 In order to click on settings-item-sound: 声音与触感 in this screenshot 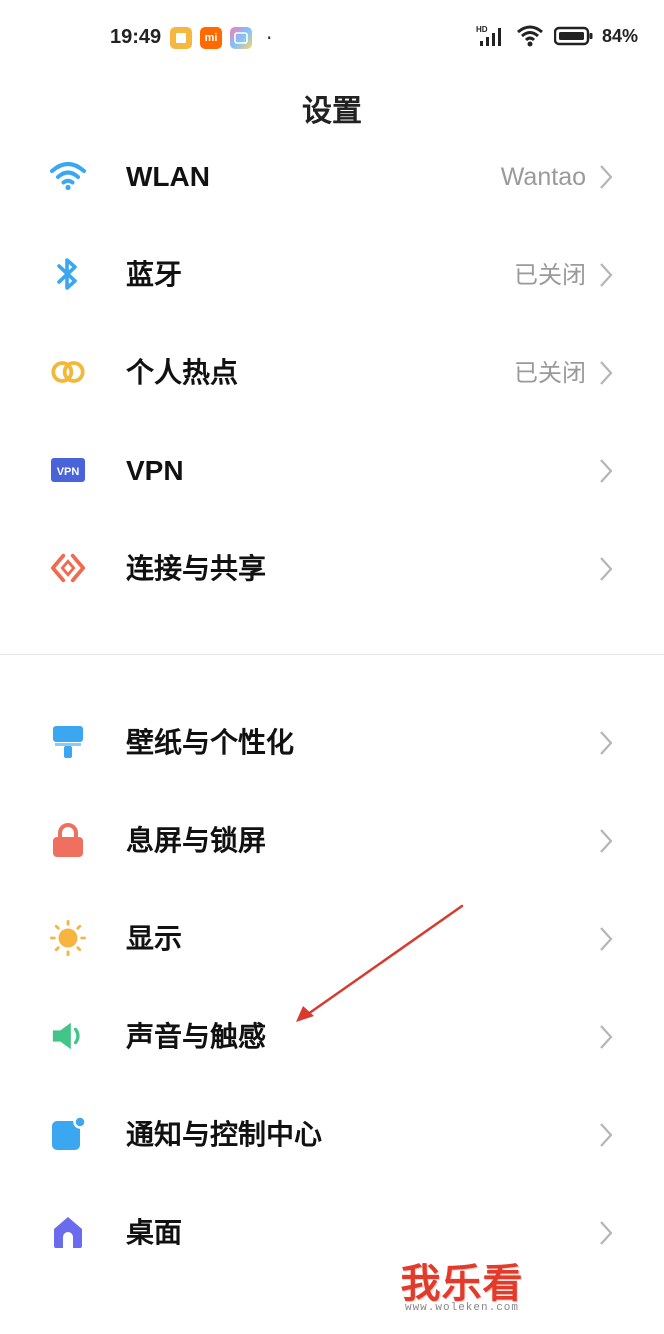, I will do `click(332, 1036)`.